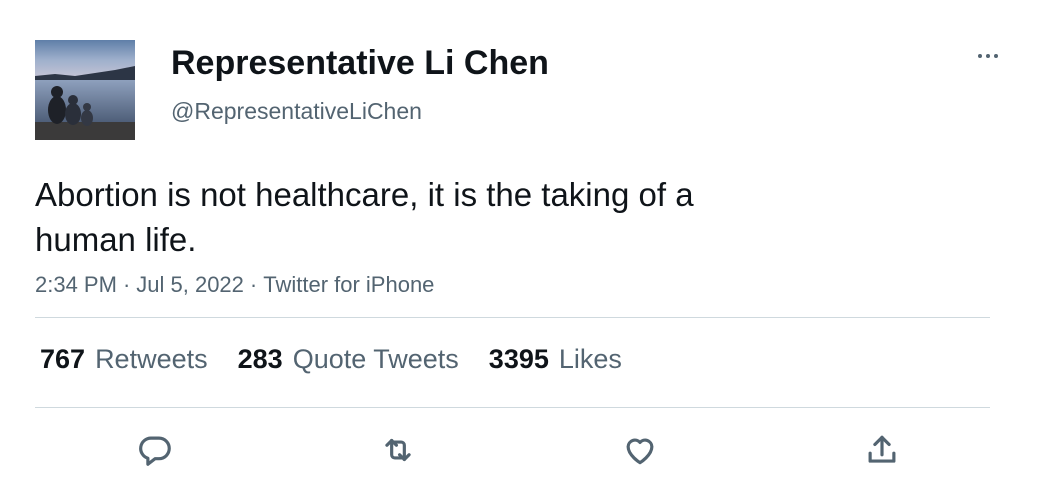 The width and height of the screenshot is (1050, 480). I want to click on share-icon, so click(882, 449).